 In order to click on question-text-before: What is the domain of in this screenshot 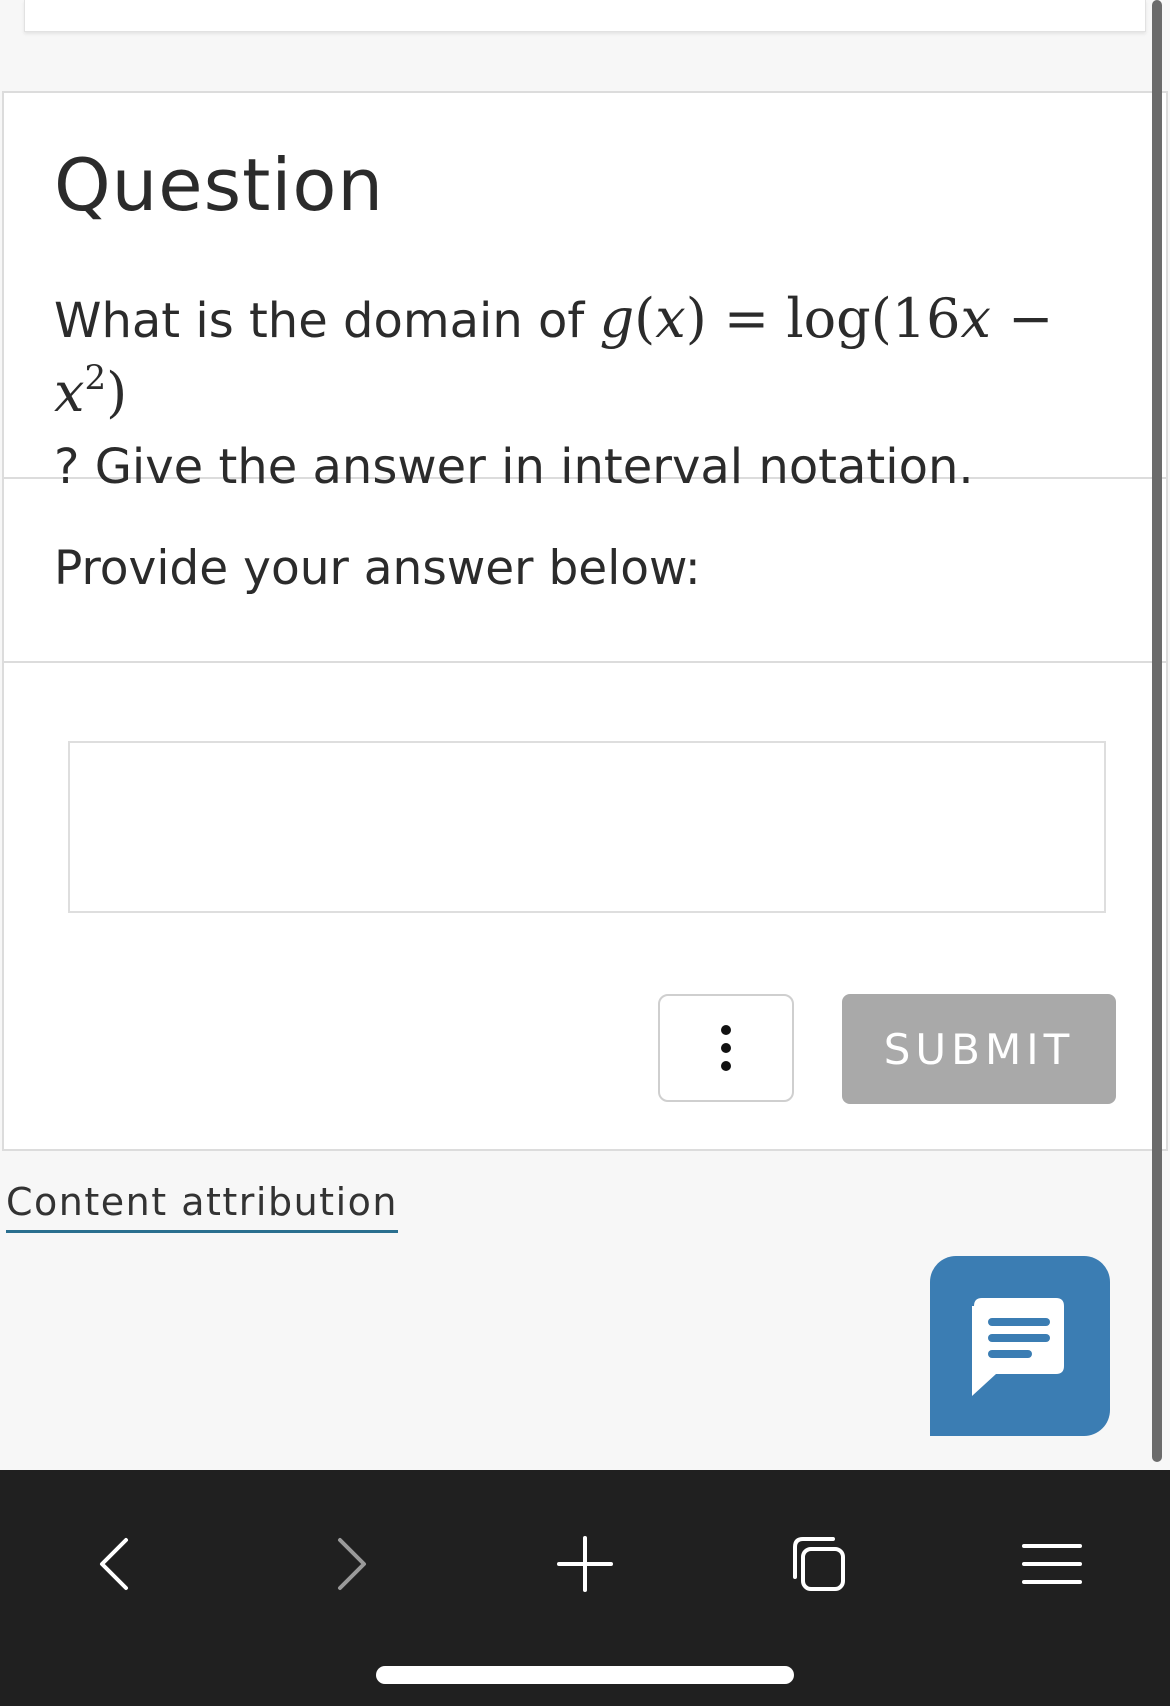, I will do `click(327, 321)`.